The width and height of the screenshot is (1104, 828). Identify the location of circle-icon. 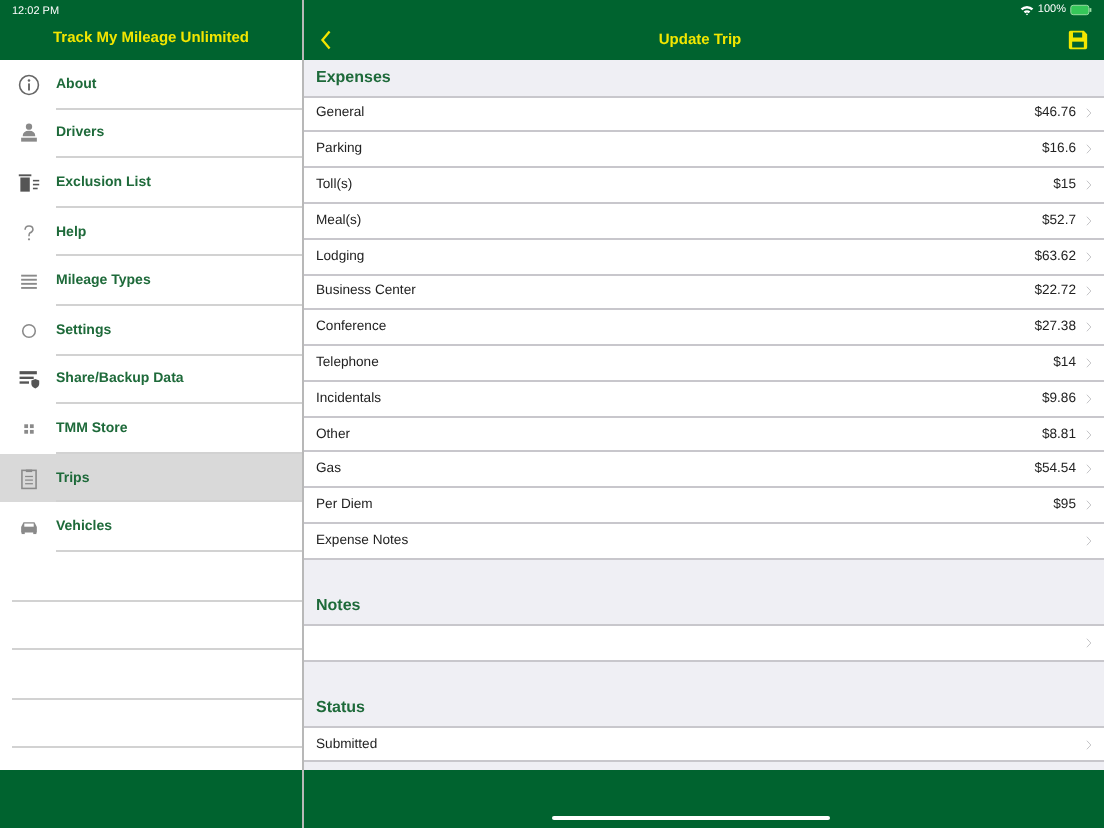
(28, 330).